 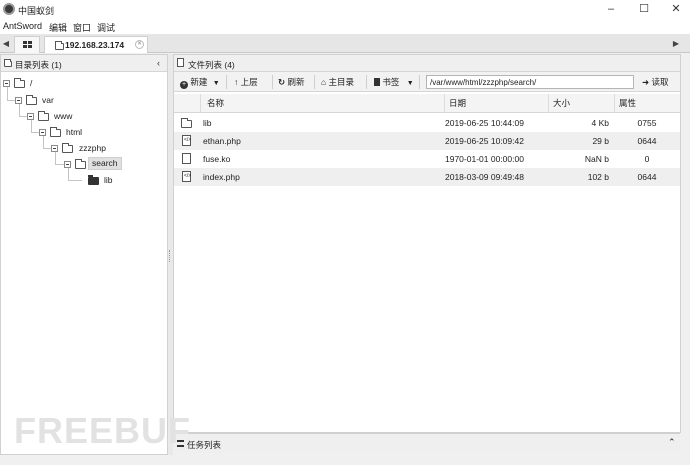 What do you see at coordinates (48, 100) in the screenshot?
I see `tree-node-label: var` at bounding box center [48, 100].